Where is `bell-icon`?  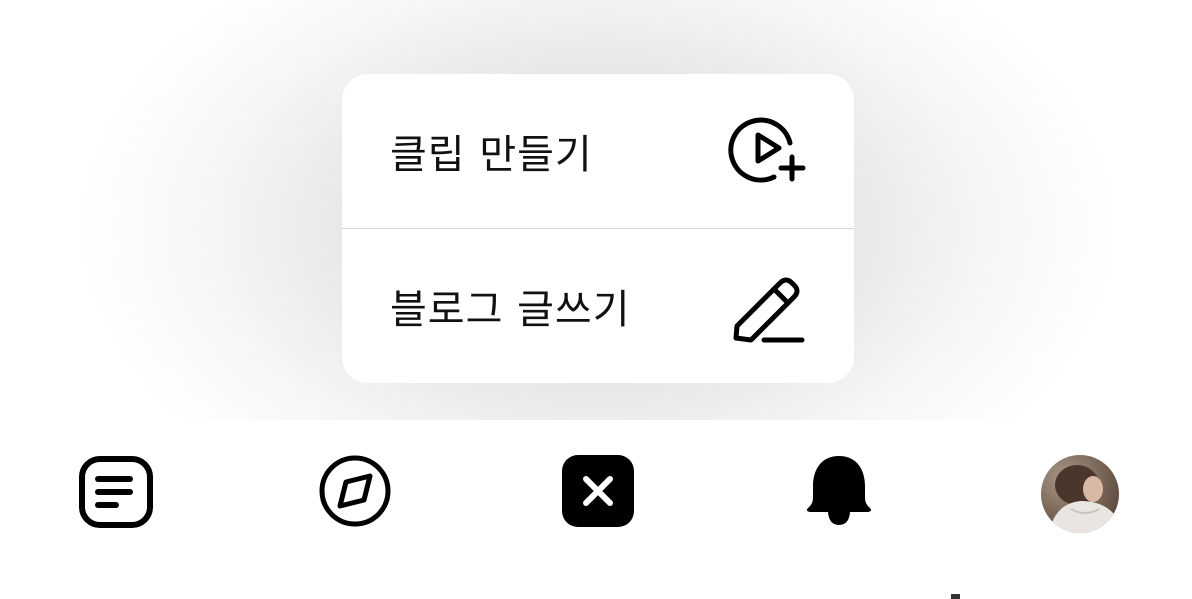
bell-icon is located at coordinates (839, 490).